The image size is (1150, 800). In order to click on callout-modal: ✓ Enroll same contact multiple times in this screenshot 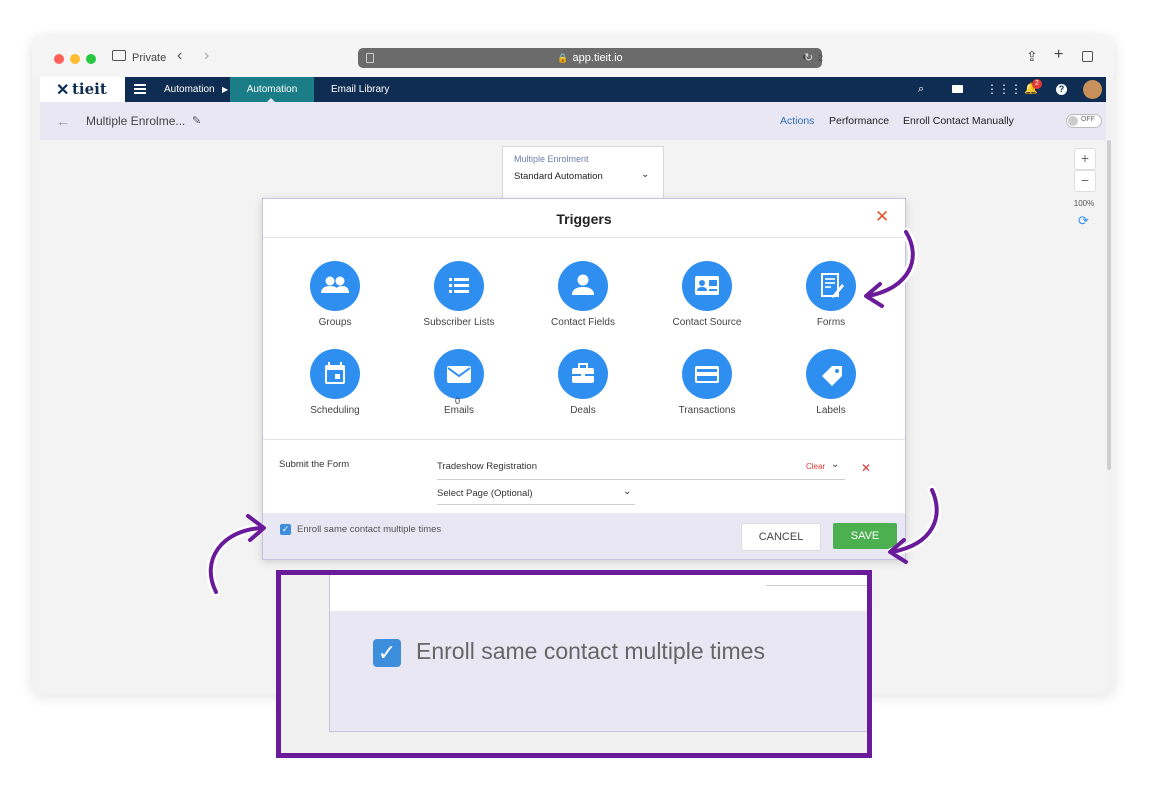, I will do `click(598, 653)`.